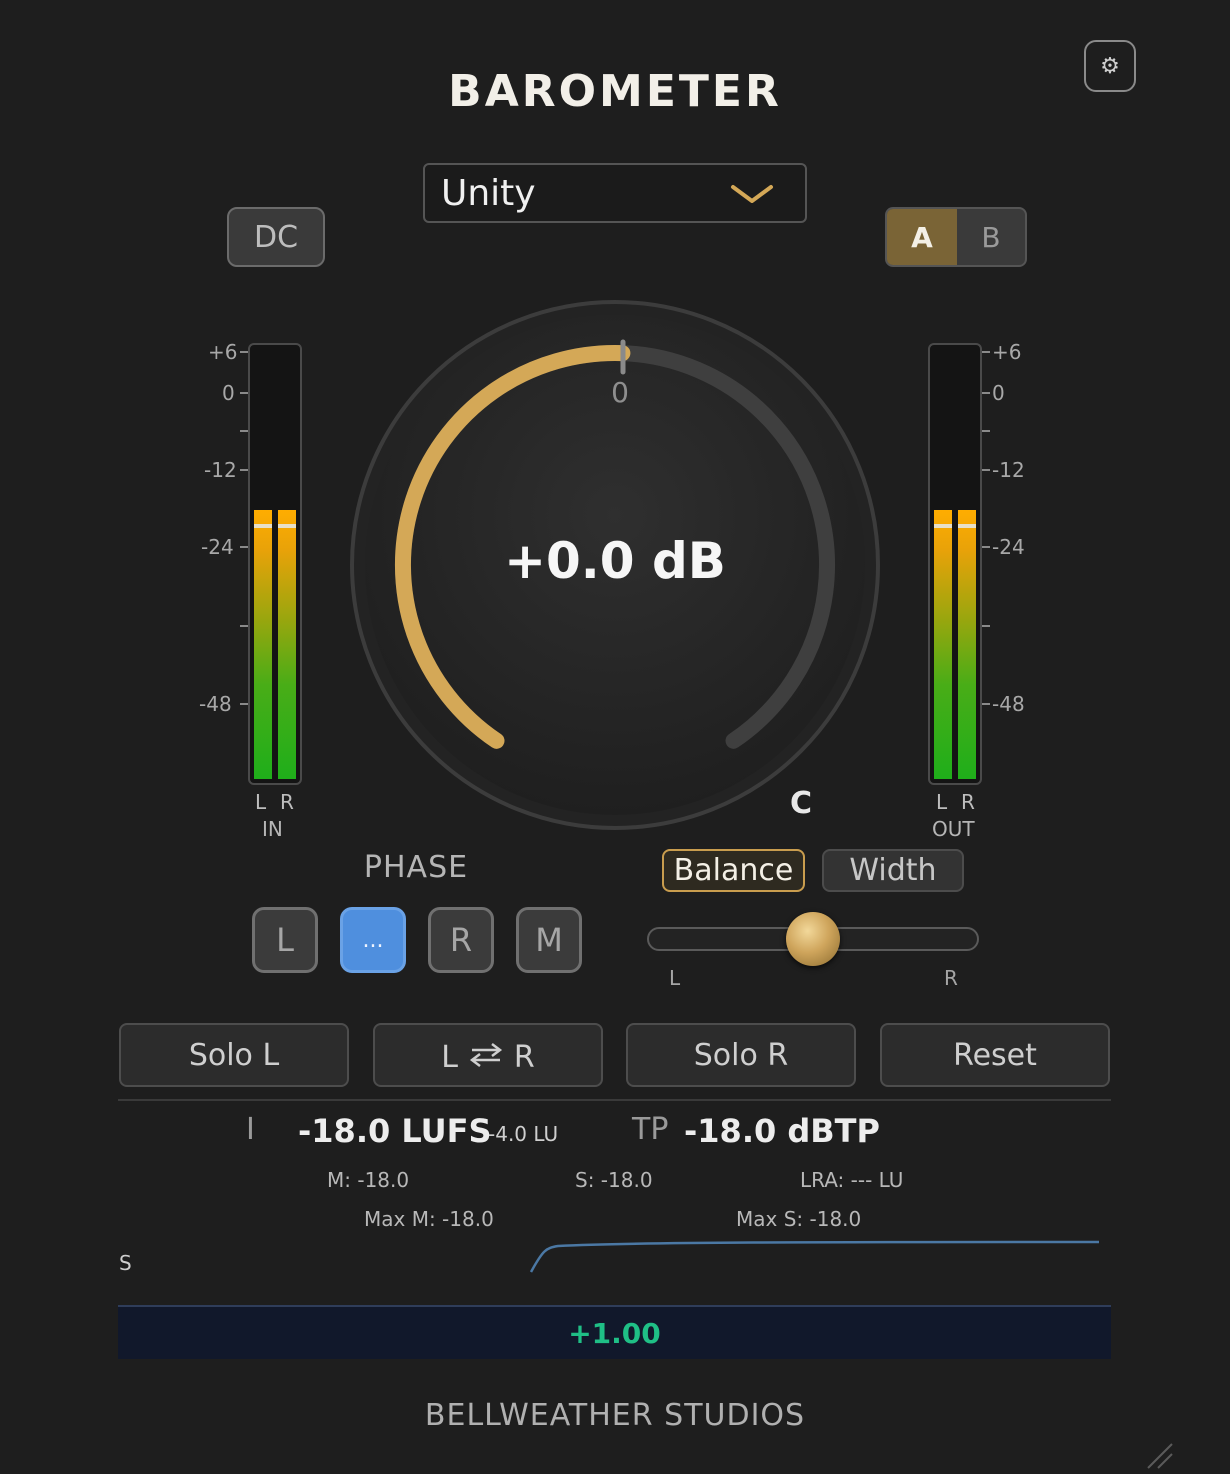 The width and height of the screenshot is (1230, 1474). Describe the element at coordinates (615, 561) in the screenshot. I see `gain-readout: +0.0 dB` at that location.